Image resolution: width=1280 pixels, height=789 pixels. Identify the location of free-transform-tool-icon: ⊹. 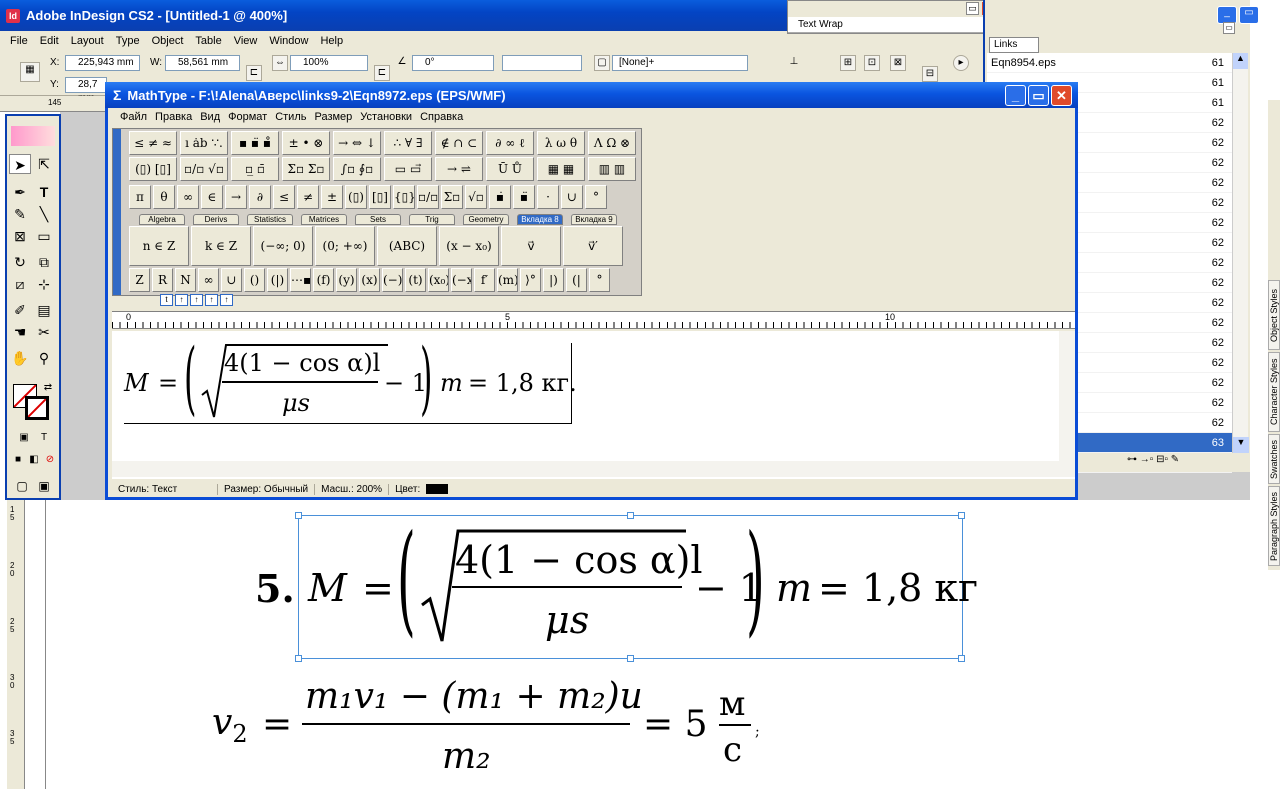
(44, 284).